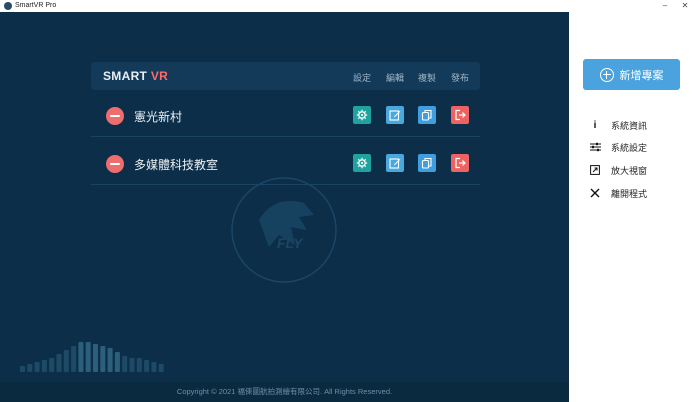 This screenshot has width=694, height=402. Describe the element at coordinates (595, 147) in the screenshot. I see `sliders-icon` at that location.